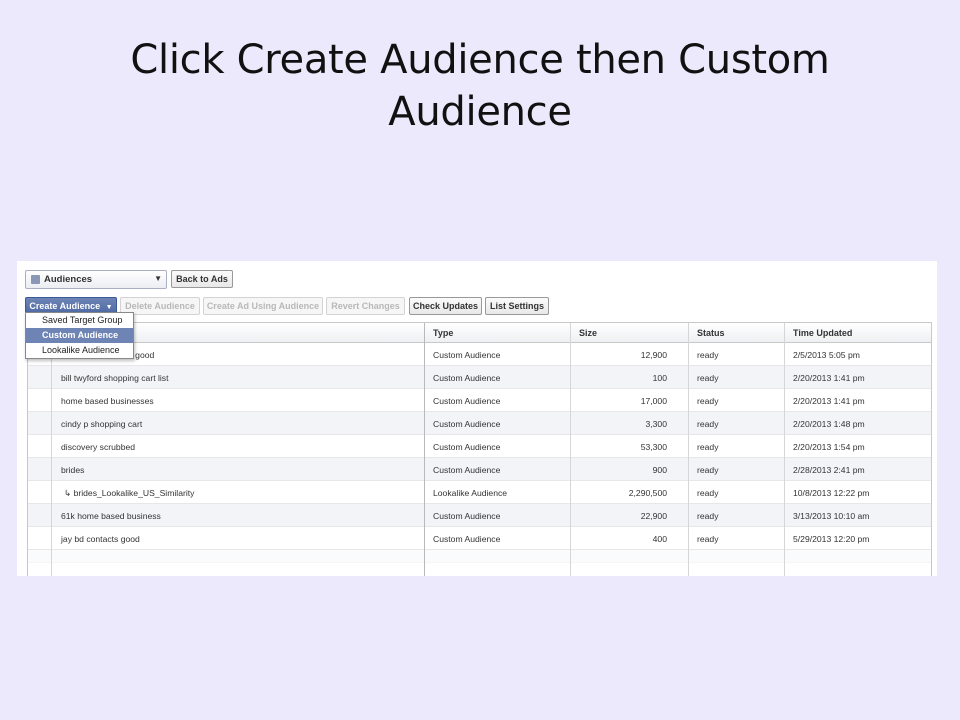 This screenshot has width=960, height=720. I want to click on row-size: 53,300, so click(653, 447).